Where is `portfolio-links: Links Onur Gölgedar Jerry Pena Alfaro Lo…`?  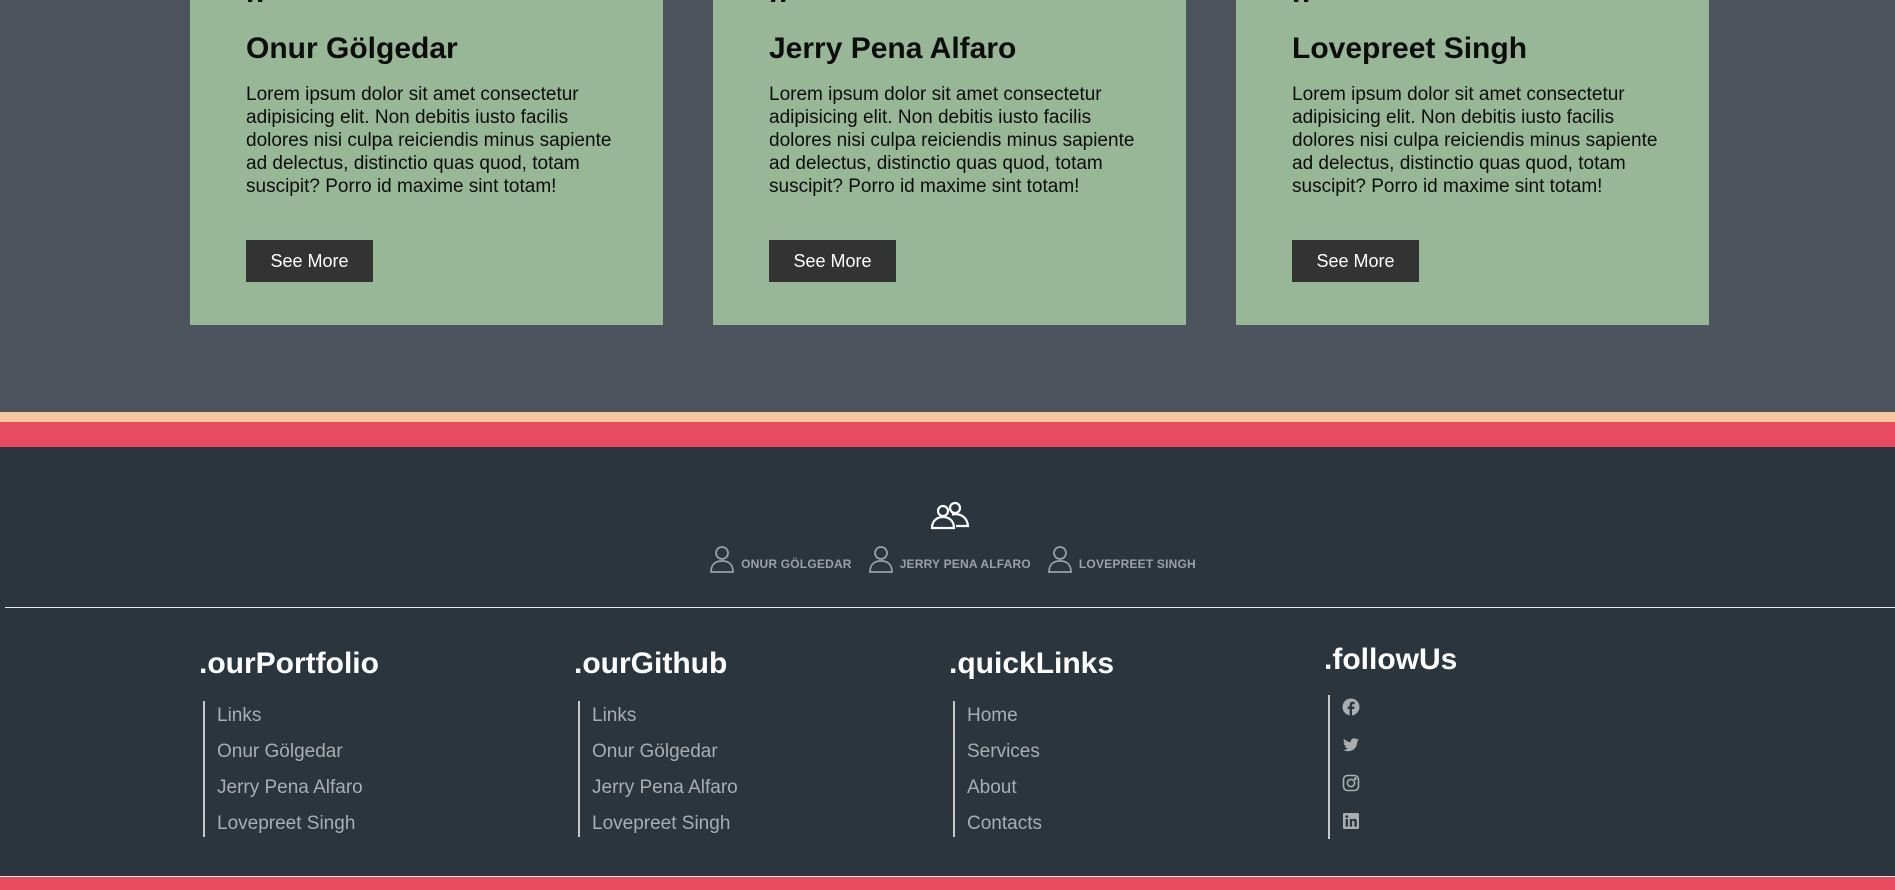 portfolio-links: Links Onur Gölgedar Jerry Pena Alfaro Lo… is located at coordinates (291, 769).